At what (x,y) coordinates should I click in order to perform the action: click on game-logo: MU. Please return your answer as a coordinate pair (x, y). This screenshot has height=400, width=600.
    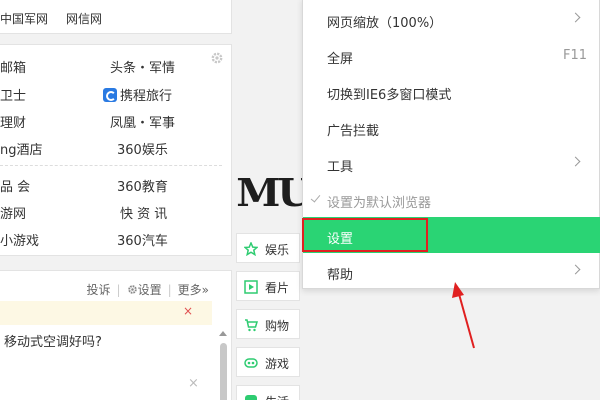
    Looking at the image, I should click on (274, 192).